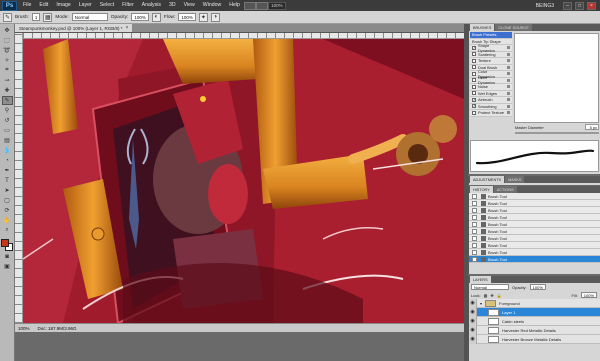 Image resolution: width=600 pixels, height=361 pixels. I want to click on zoom-tool-icon: ⌕, so click(7, 230).